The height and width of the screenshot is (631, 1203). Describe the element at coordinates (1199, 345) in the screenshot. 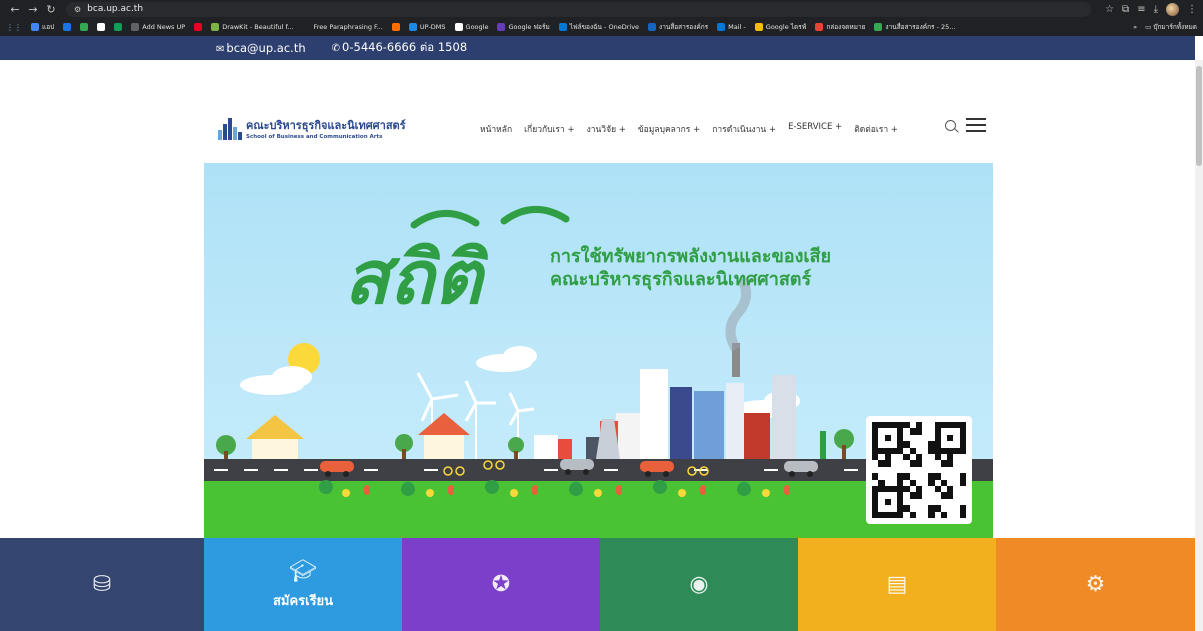

I see `page-scrollbar` at that location.